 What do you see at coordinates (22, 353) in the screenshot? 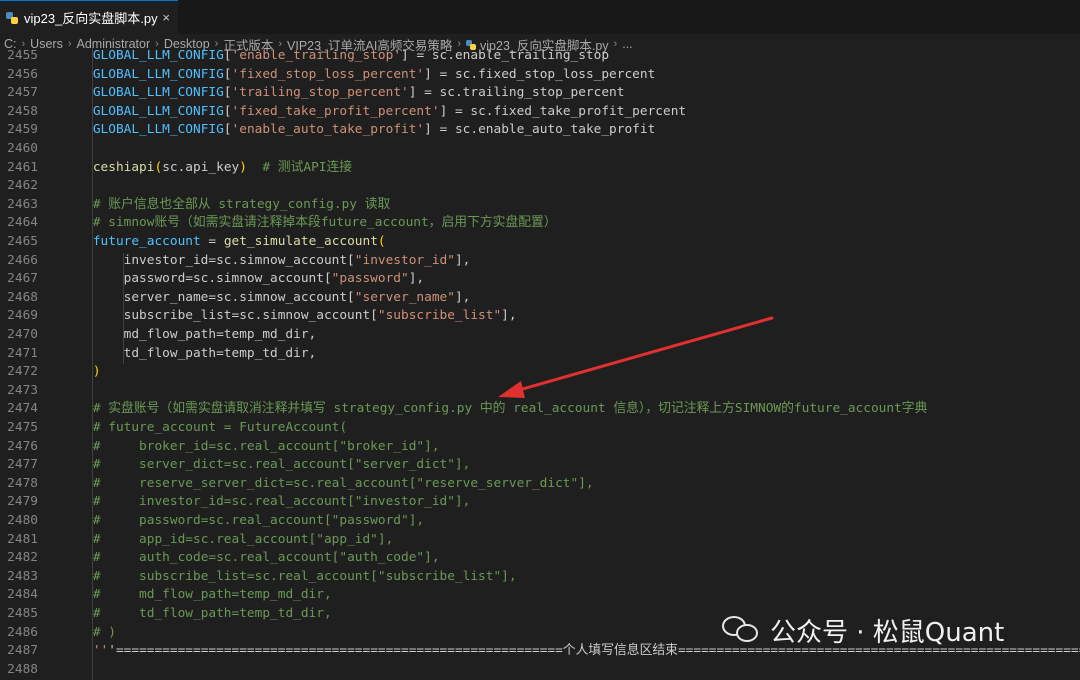
I see `line-number: 2471` at bounding box center [22, 353].